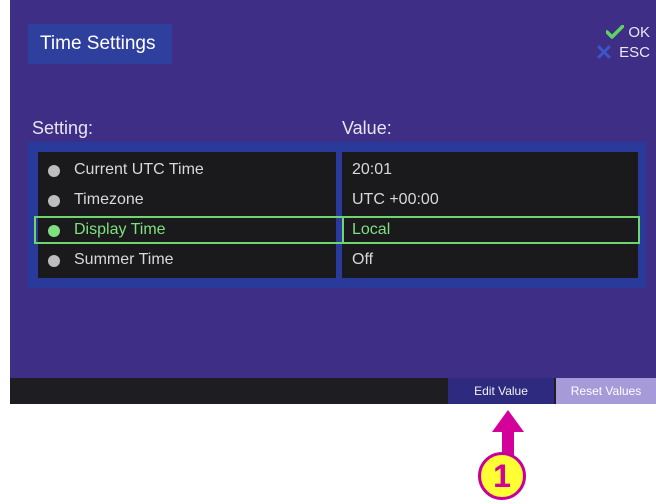  What do you see at coordinates (333, 391) in the screenshot?
I see `softkey-bar: Edit Value Reset Values` at bounding box center [333, 391].